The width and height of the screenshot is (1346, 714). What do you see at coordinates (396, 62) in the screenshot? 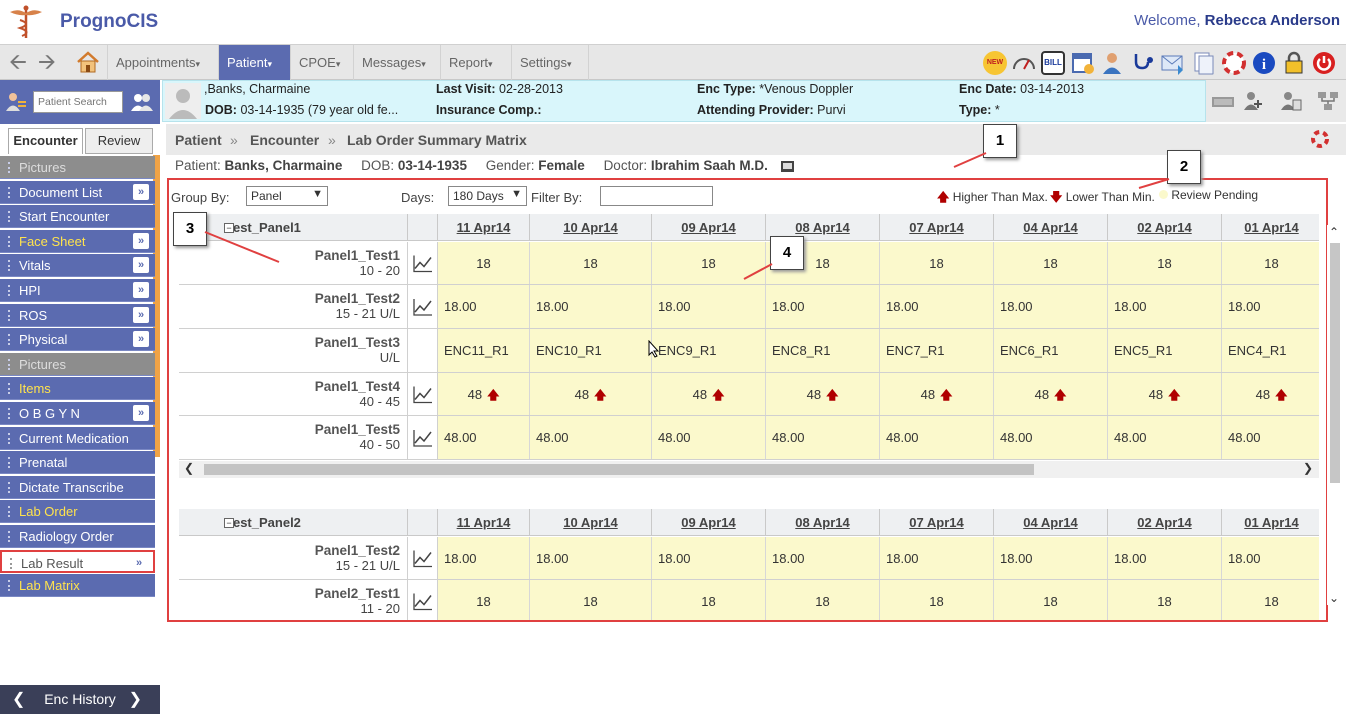
I see `menu-messages: Messages▾` at bounding box center [396, 62].